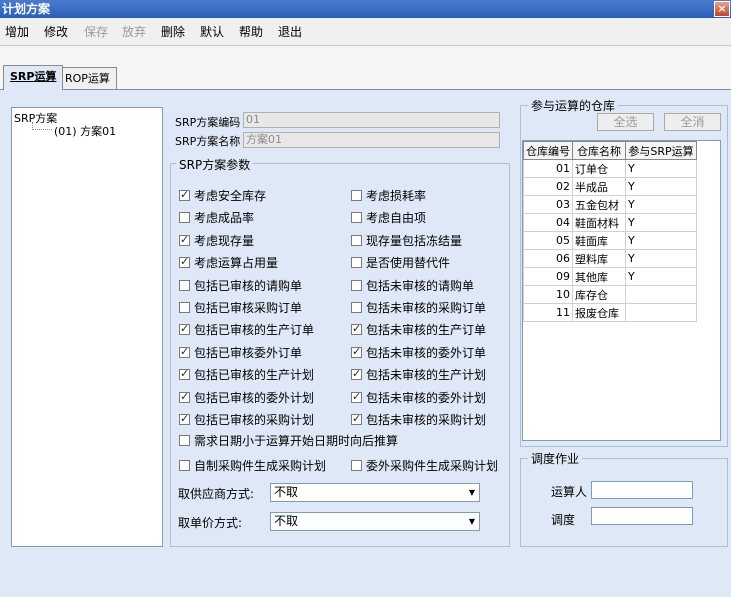 This screenshot has width=731, height=597. Describe the element at coordinates (548, 168) in the screenshot. I see `table-cell: 01` at that location.